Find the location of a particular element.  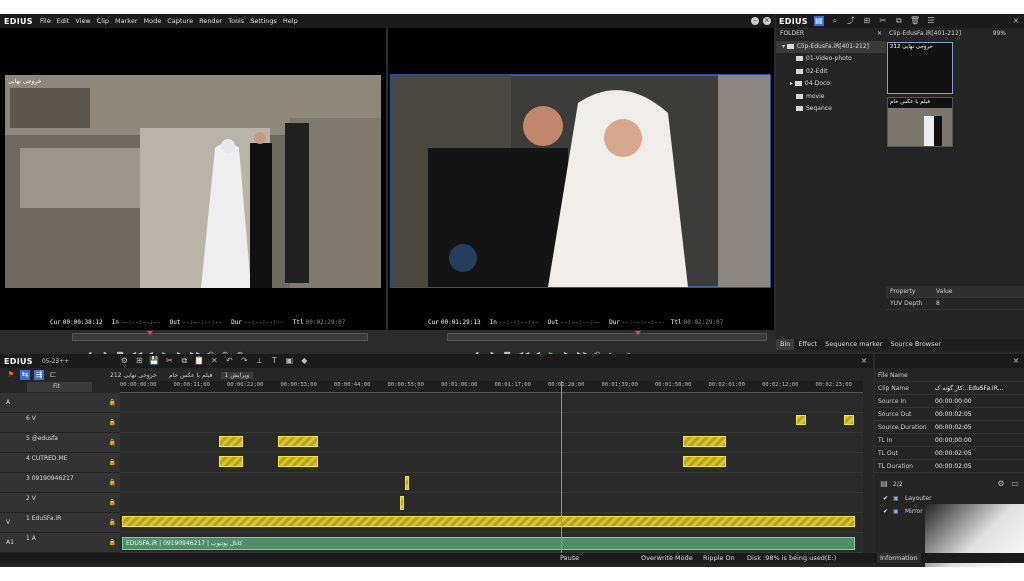

menu-render: Render is located at coordinates (210, 21).